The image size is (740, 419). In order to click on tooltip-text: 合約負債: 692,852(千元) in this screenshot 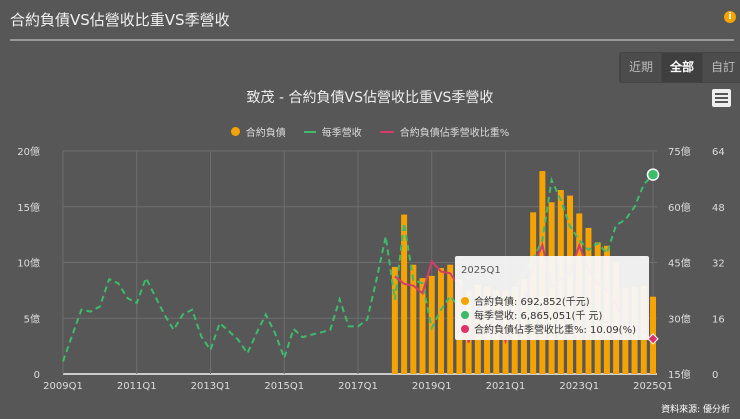, I will do `click(532, 302)`.